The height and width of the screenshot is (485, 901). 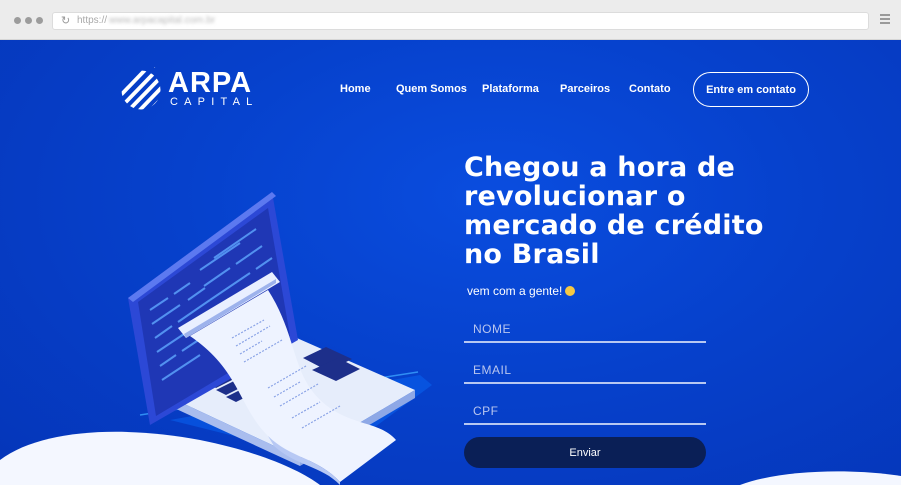 I want to click on logo-stripes-icon, so click(x=141, y=88).